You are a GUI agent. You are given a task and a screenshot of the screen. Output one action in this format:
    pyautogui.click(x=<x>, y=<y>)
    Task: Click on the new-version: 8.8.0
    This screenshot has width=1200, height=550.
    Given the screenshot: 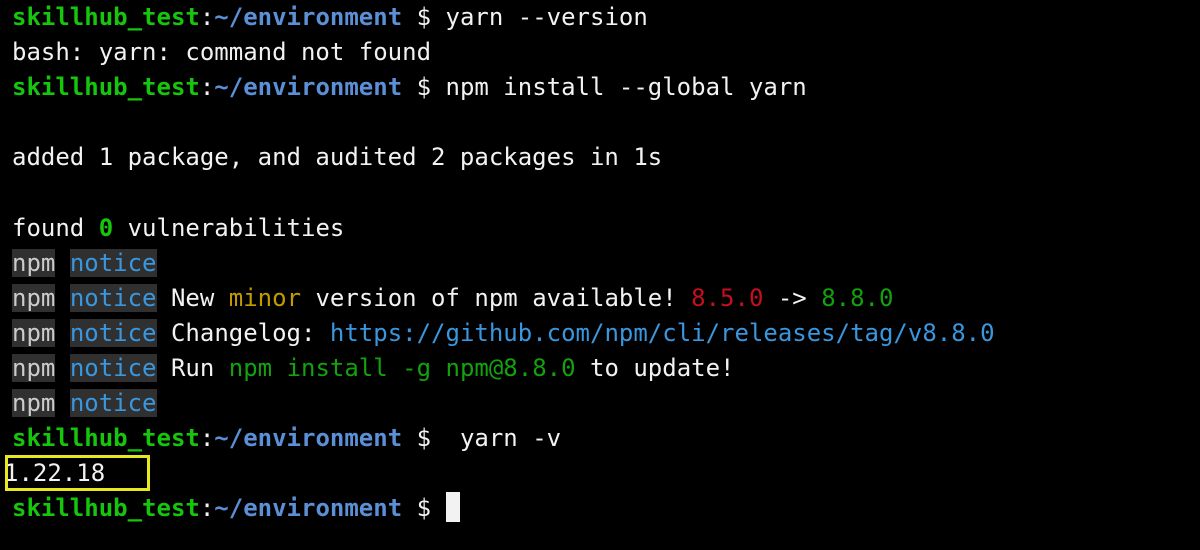 What is the action you would take?
    pyautogui.click(x=857, y=297)
    